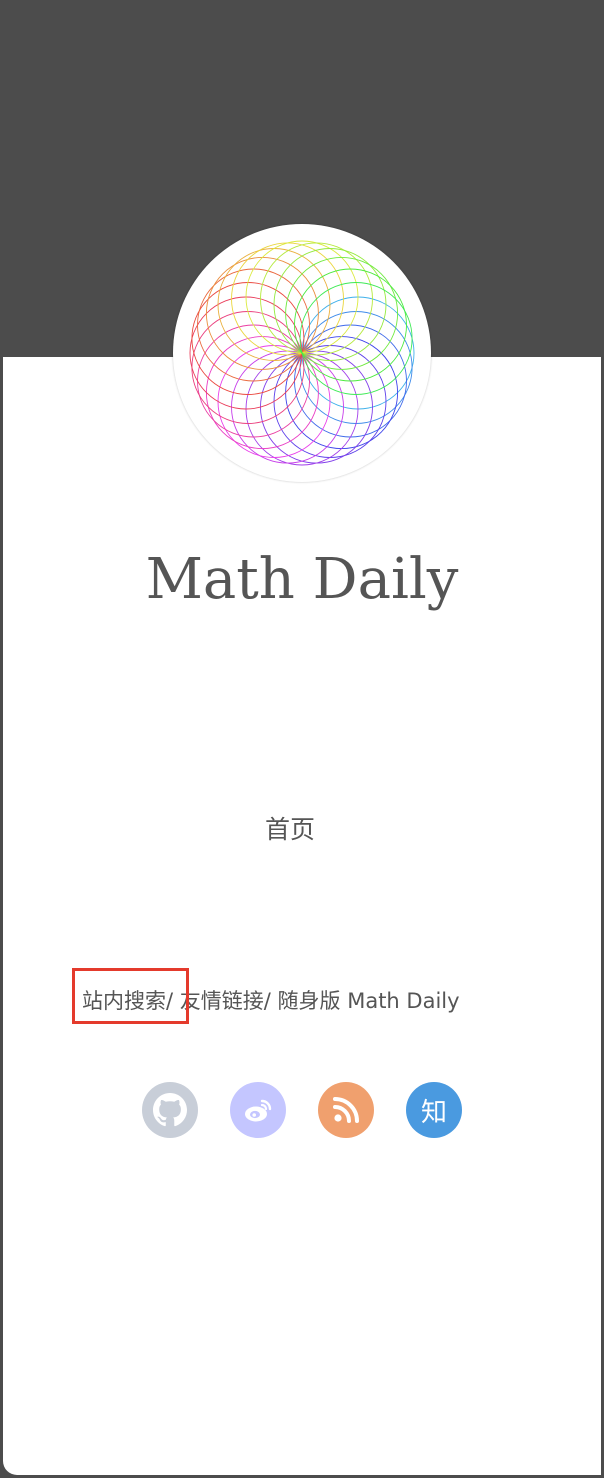 Image resolution: width=604 pixels, height=1478 pixels. I want to click on zhihu-icon: 知, so click(433, 1112).